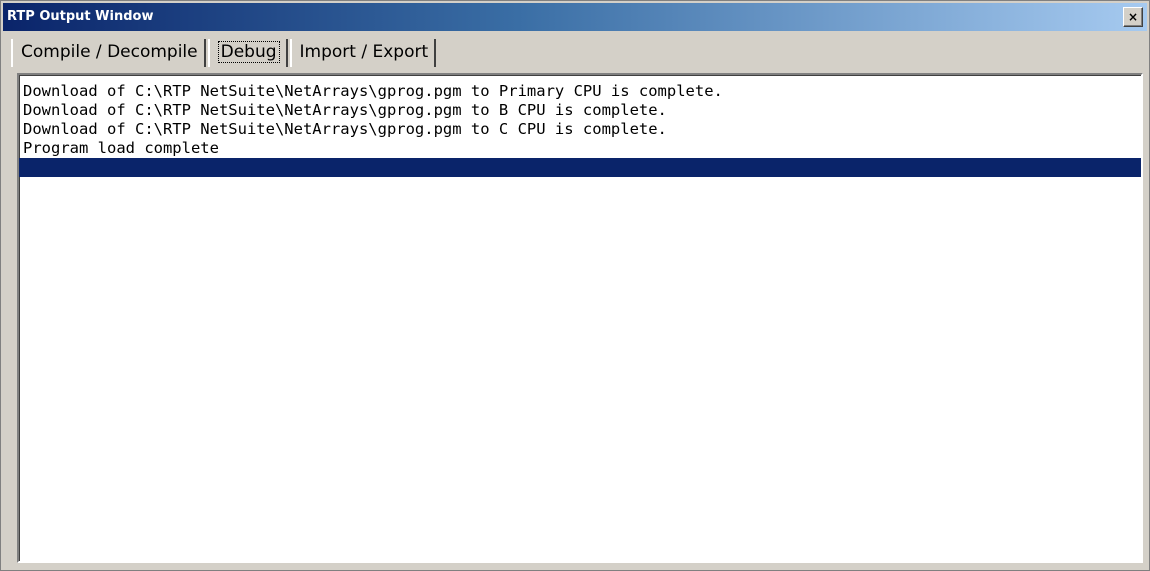  Describe the element at coordinates (575, 17) in the screenshot. I see `title-bar: RTP Output Window ×` at that location.